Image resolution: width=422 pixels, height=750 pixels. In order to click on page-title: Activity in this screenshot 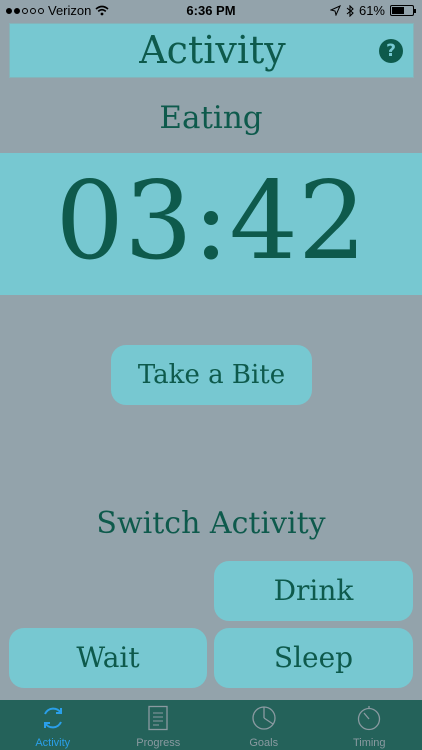, I will do `click(212, 50)`.